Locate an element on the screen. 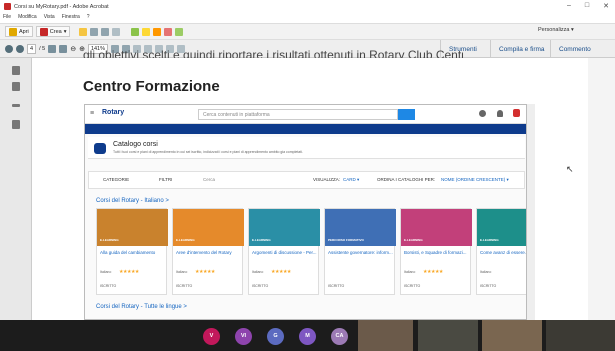  filters-toggle: FILTRI is located at coordinates (166, 179).